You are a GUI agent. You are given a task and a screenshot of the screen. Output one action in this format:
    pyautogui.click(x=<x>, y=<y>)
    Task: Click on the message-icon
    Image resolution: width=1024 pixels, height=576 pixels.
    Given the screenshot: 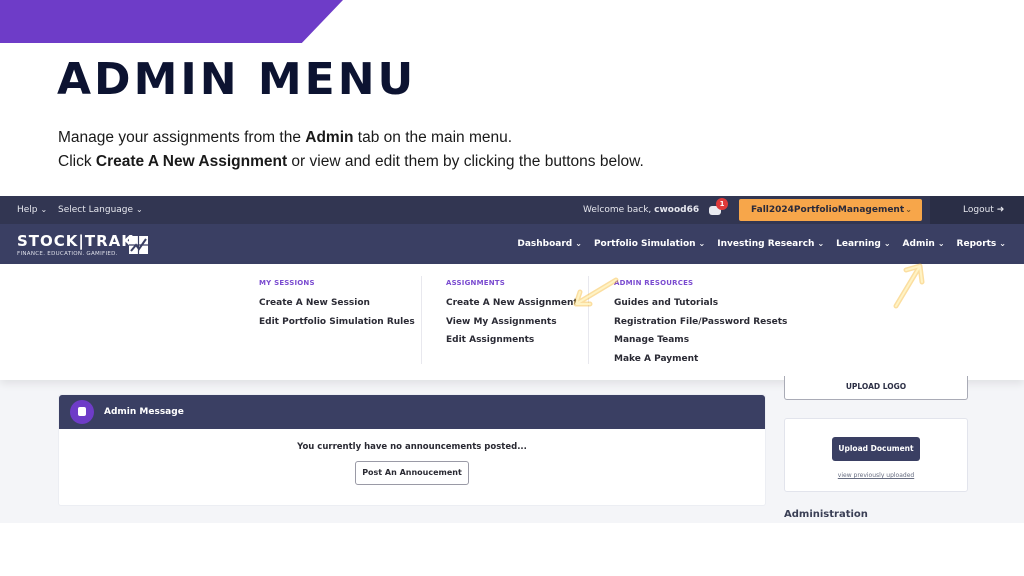 What is the action you would take?
    pyautogui.click(x=82, y=412)
    